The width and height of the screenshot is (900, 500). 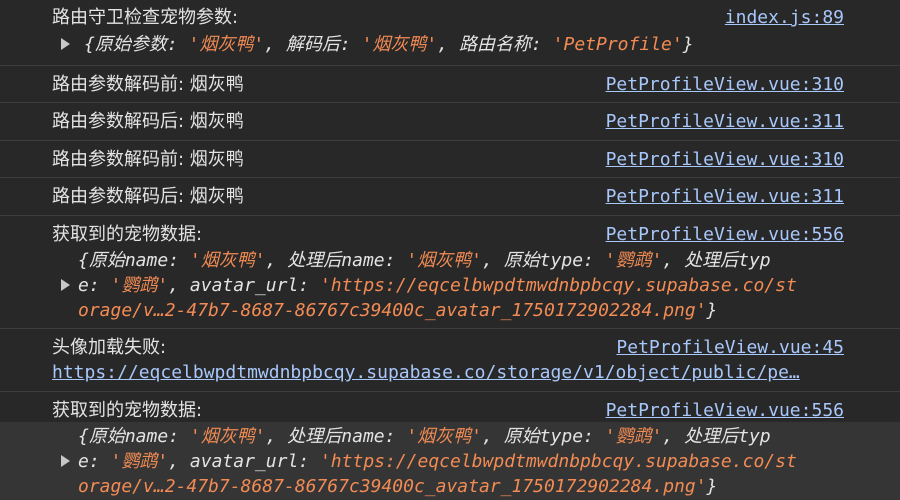 What do you see at coordinates (145, 17) in the screenshot?
I see `log-message: 路由守卫检查宠物参数:` at bounding box center [145, 17].